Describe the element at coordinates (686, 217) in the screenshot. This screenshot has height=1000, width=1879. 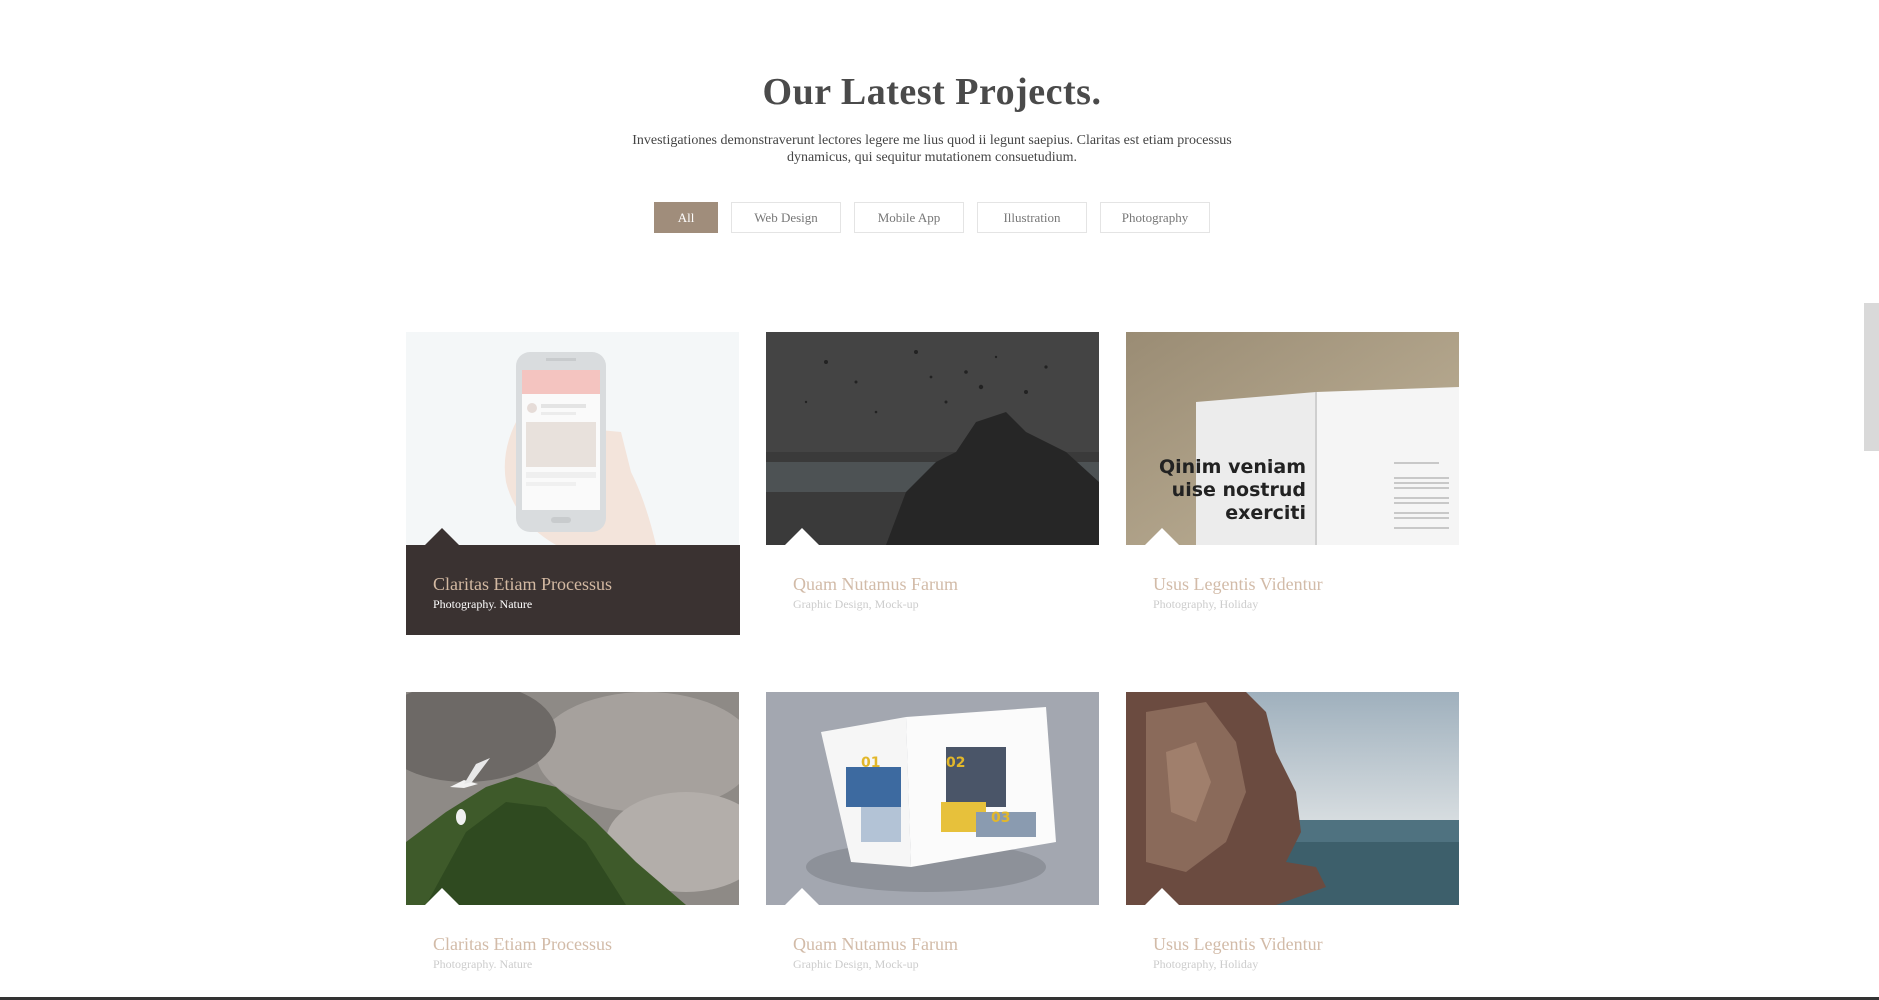
I see `filter-all-button: All` at that location.